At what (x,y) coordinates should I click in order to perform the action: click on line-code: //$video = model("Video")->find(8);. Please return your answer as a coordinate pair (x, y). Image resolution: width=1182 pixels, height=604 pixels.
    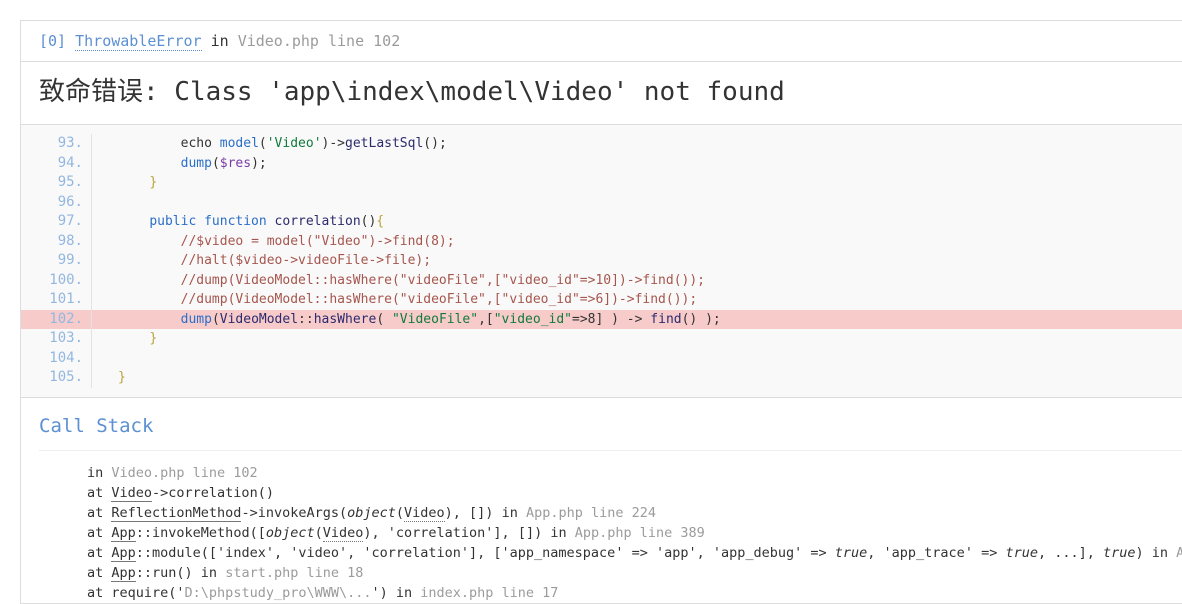
    Looking at the image, I should click on (637, 242).